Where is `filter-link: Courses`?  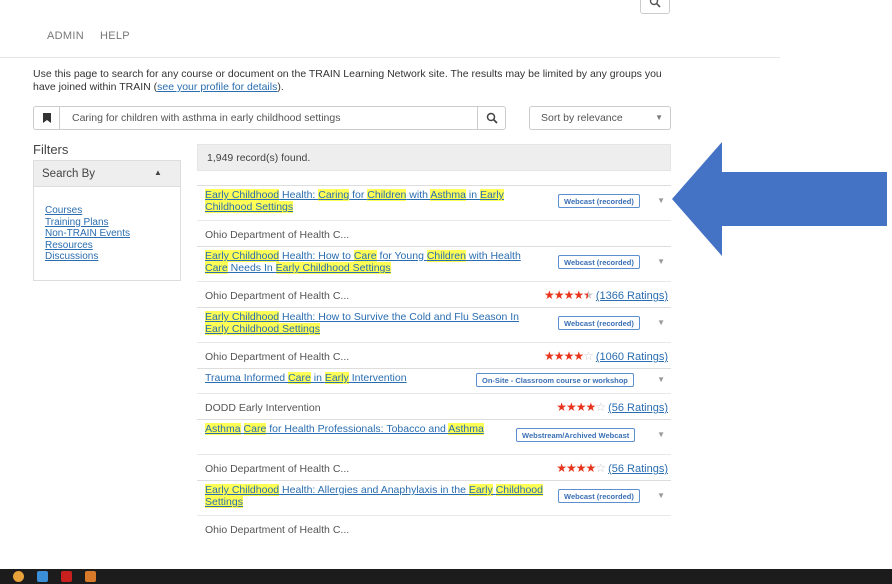
filter-link: Courses is located at coordinates (87, 211).